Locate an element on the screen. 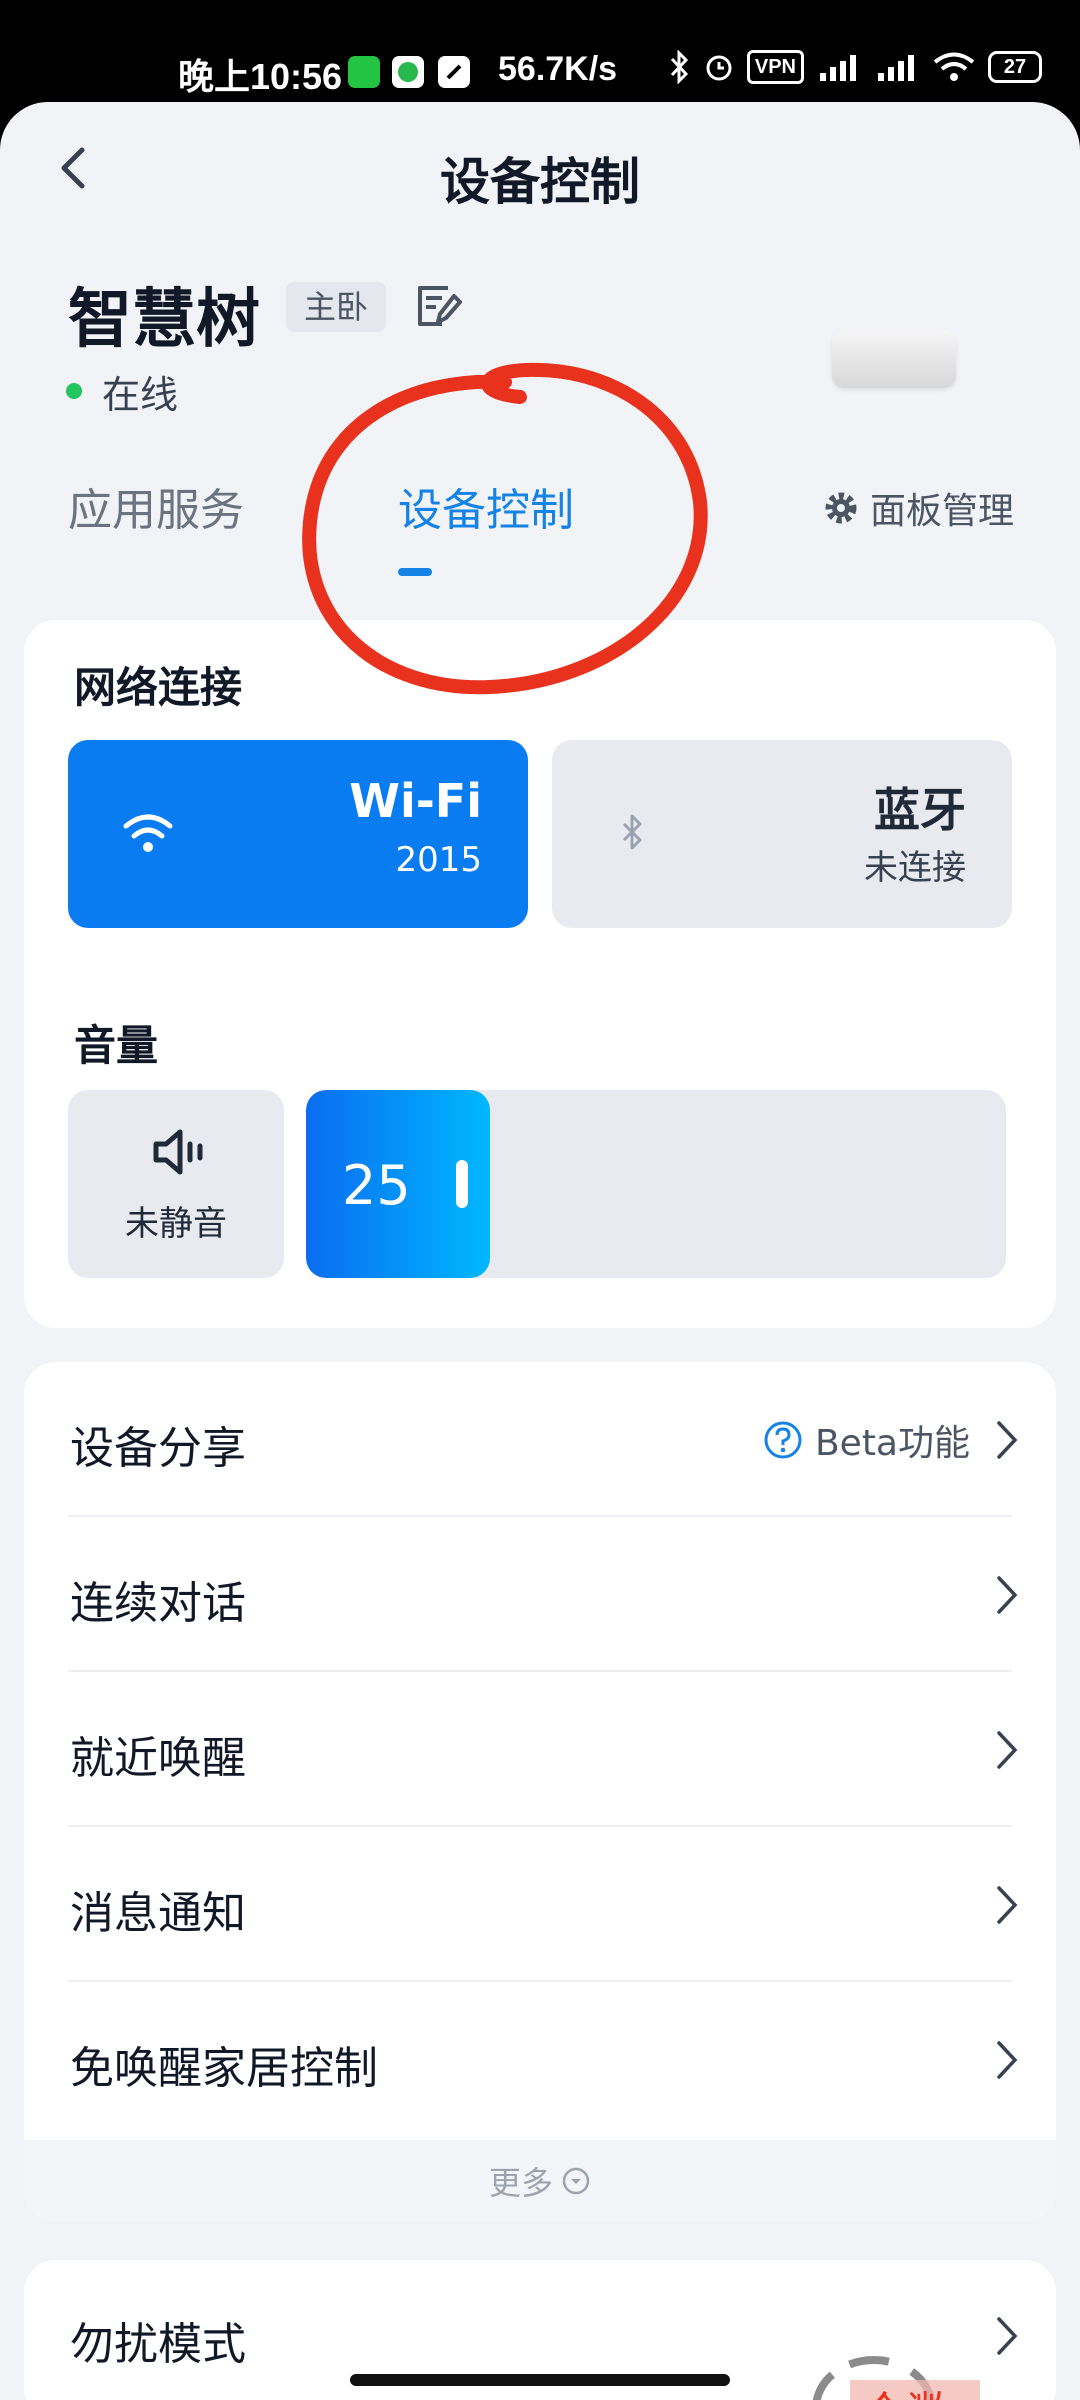  svg-text: 众澂 is located at coordinates (906, 2394).